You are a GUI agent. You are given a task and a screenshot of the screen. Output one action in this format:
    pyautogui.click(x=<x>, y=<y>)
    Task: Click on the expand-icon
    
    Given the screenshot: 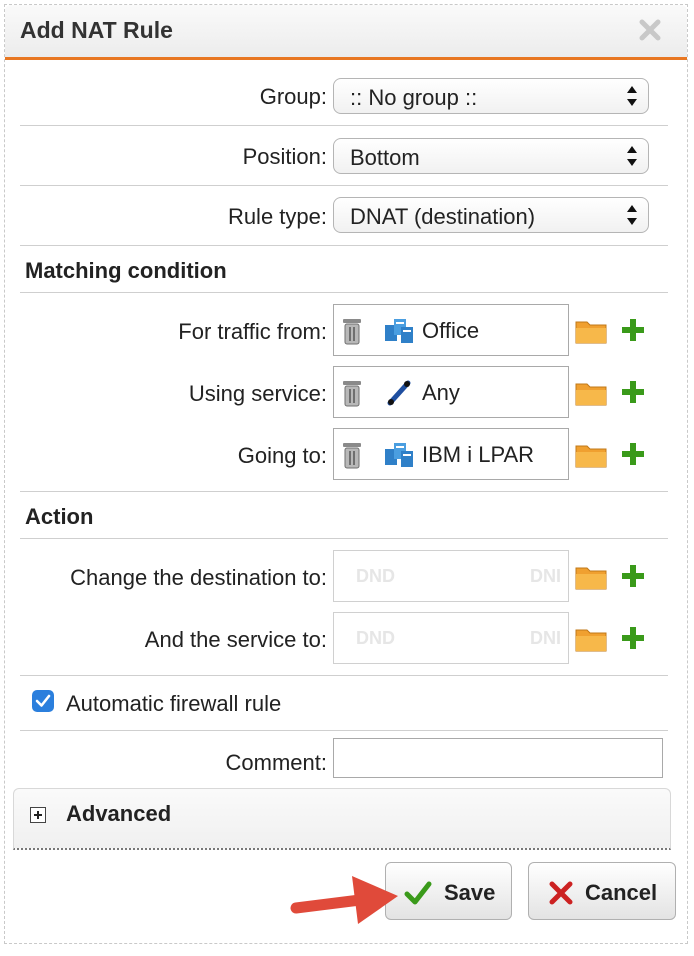 What is the action you would take?
    pyautogui.click(x=38, y=815)
    